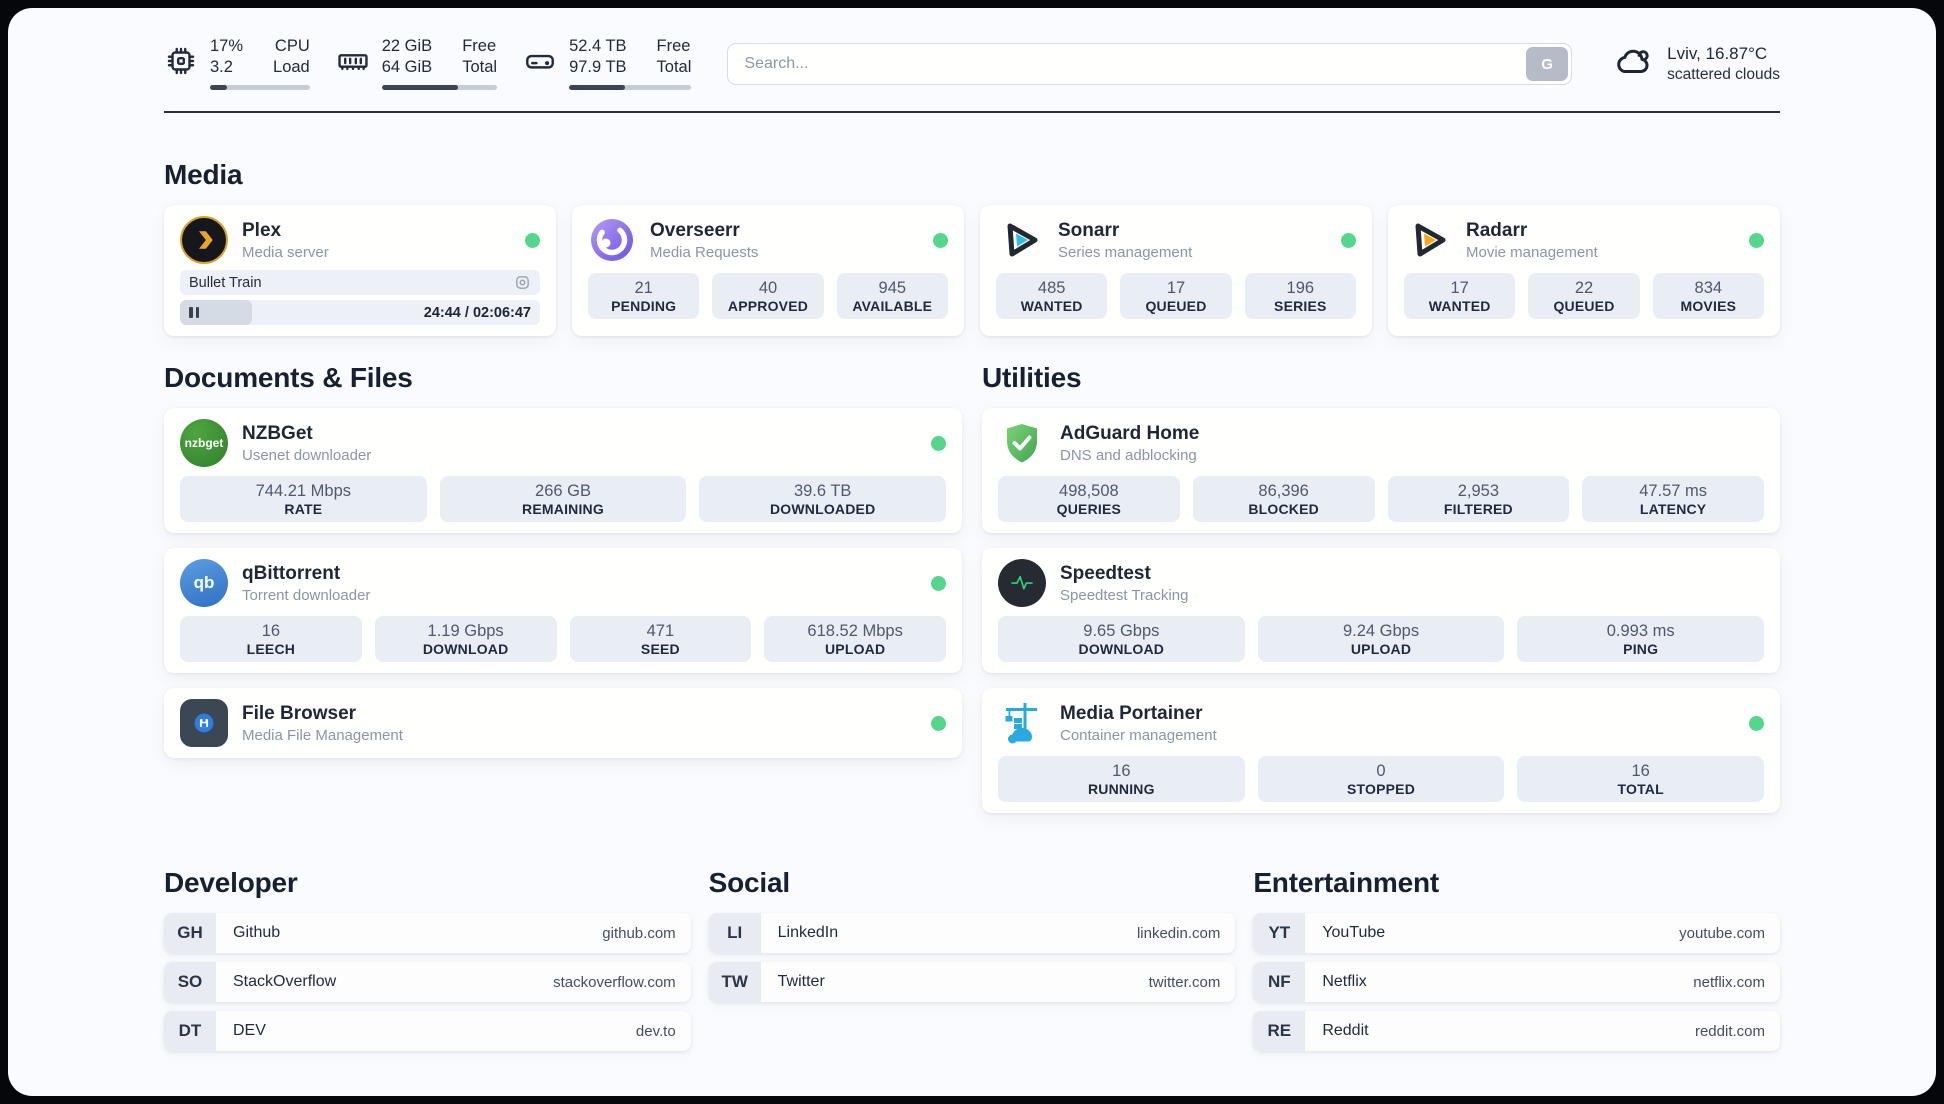 This screenshot has width=1944, height=1104. What do you see at coordinates (427, 982) in the screenshot?
I see `bookmark-stackoverflow: SO StackOverflow stackoverflow.com` at bounding box center [427, 982].